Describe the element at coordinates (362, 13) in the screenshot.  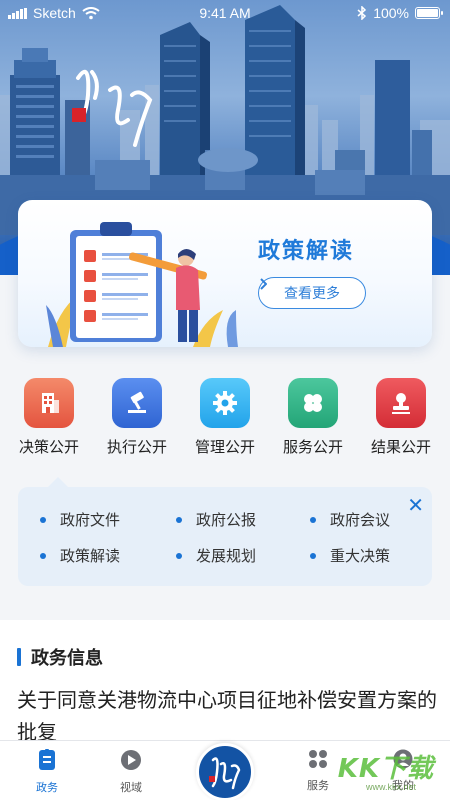
I see `bluetooth-icon` at that location.